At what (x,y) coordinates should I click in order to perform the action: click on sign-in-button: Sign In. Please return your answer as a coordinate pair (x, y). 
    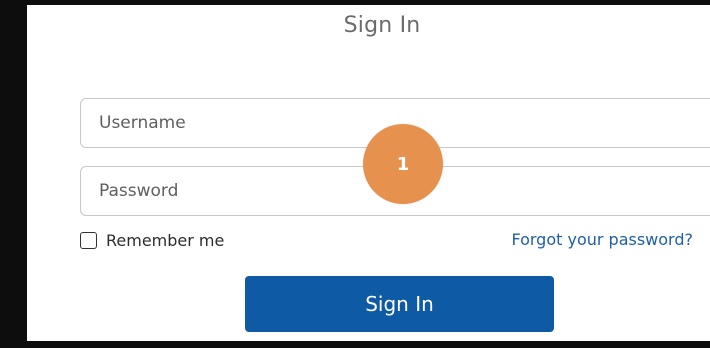
    Looking at the image, I should click on (399, 304).